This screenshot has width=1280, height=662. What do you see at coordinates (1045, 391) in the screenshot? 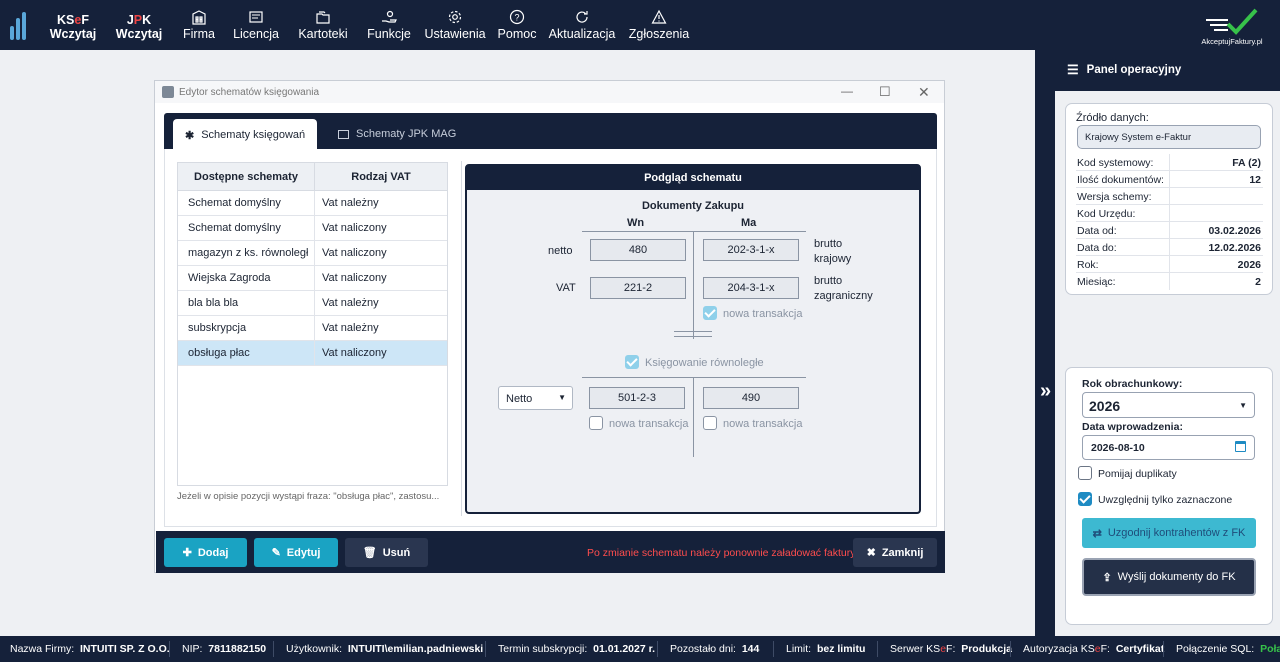
I see `chevron-right-icon: »` at bounding box center [1045, 391].